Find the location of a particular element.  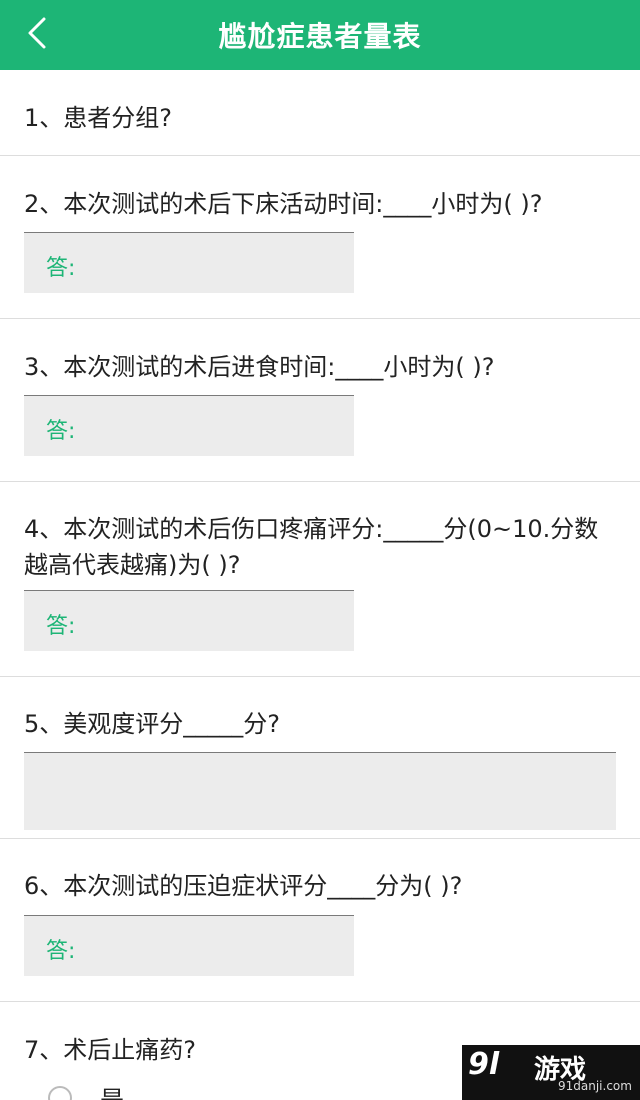

question-4-answer-field: 答: is located at coordinates (189, 620).